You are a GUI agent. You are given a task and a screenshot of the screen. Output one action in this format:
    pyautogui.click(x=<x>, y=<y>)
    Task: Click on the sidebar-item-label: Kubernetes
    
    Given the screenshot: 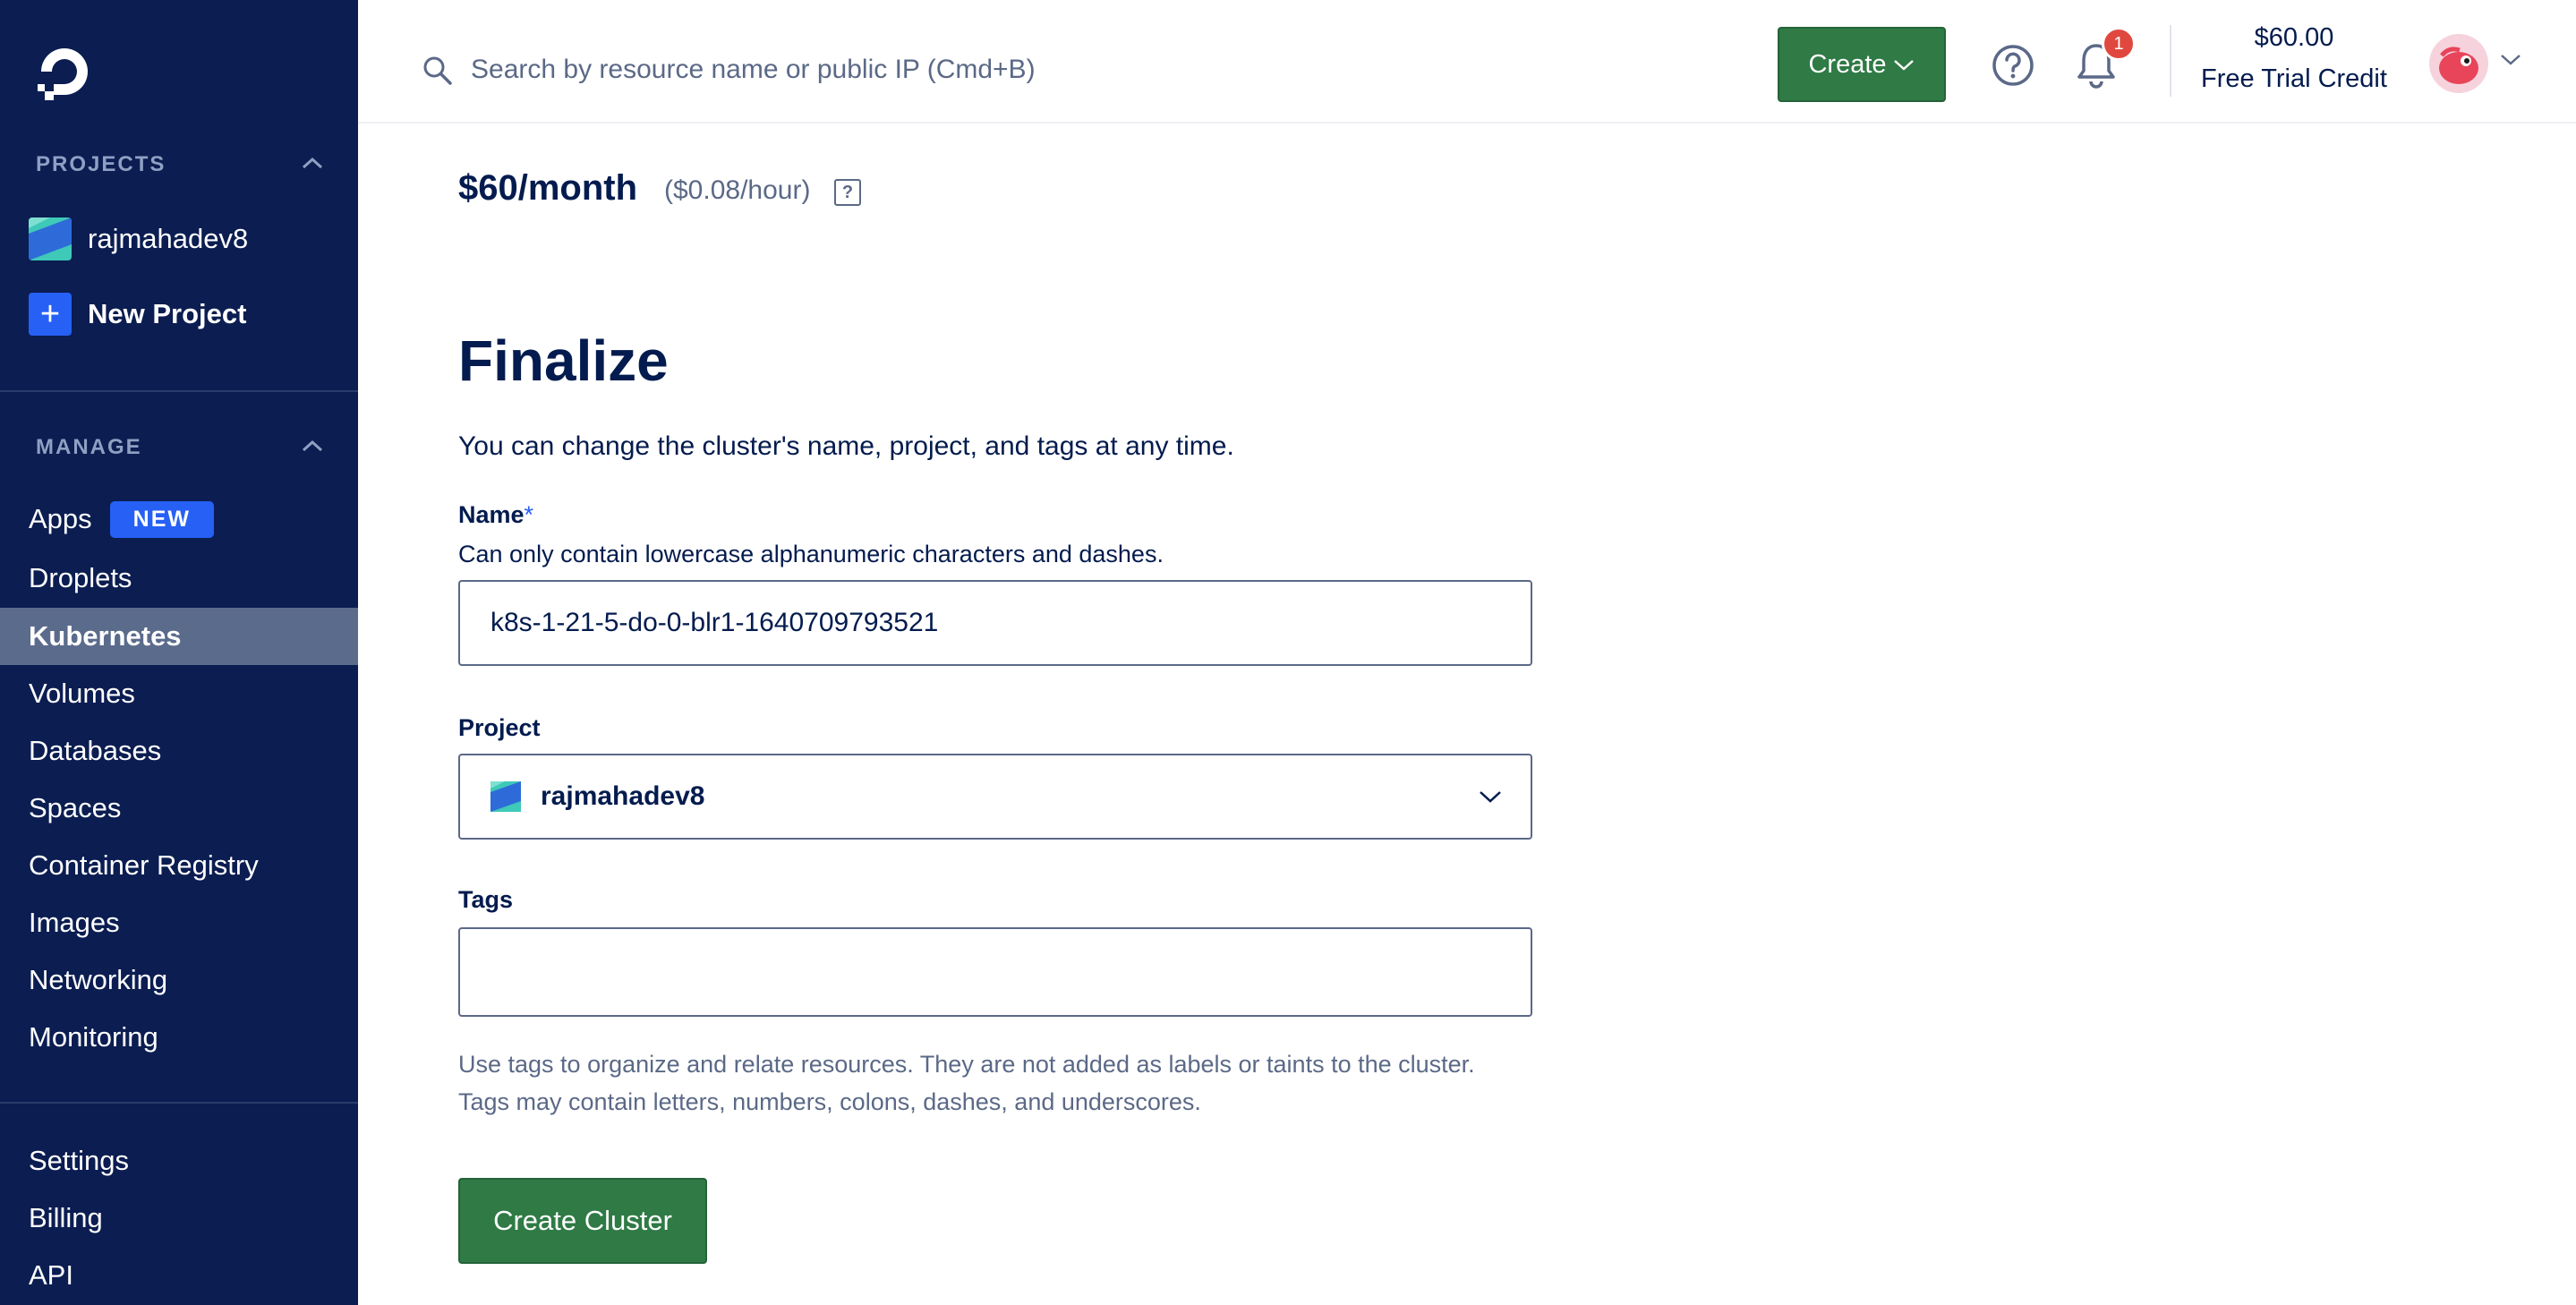 What is the action you would take?
    pyautogui.click(x=105, y=636)
    